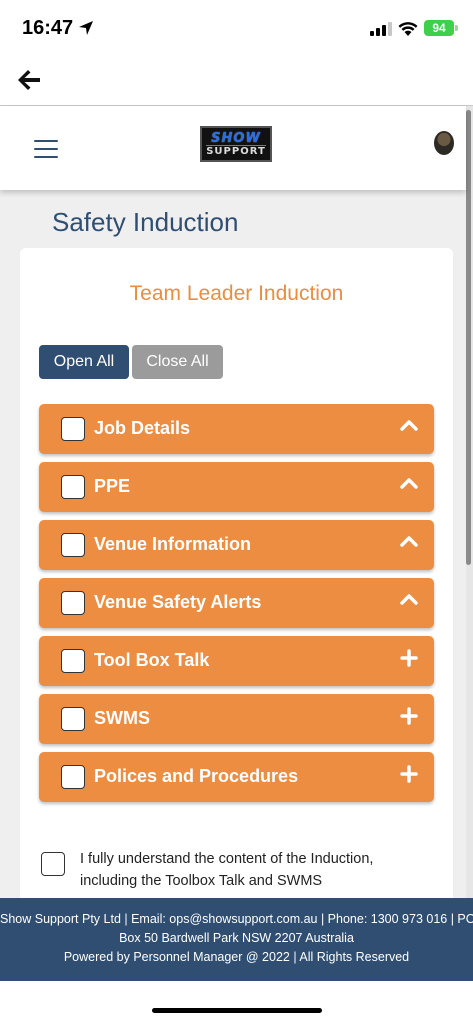  Describe the element at coordinates (236, 138) in the screenshot. I see `logo-top-text: SHOW` at that location.